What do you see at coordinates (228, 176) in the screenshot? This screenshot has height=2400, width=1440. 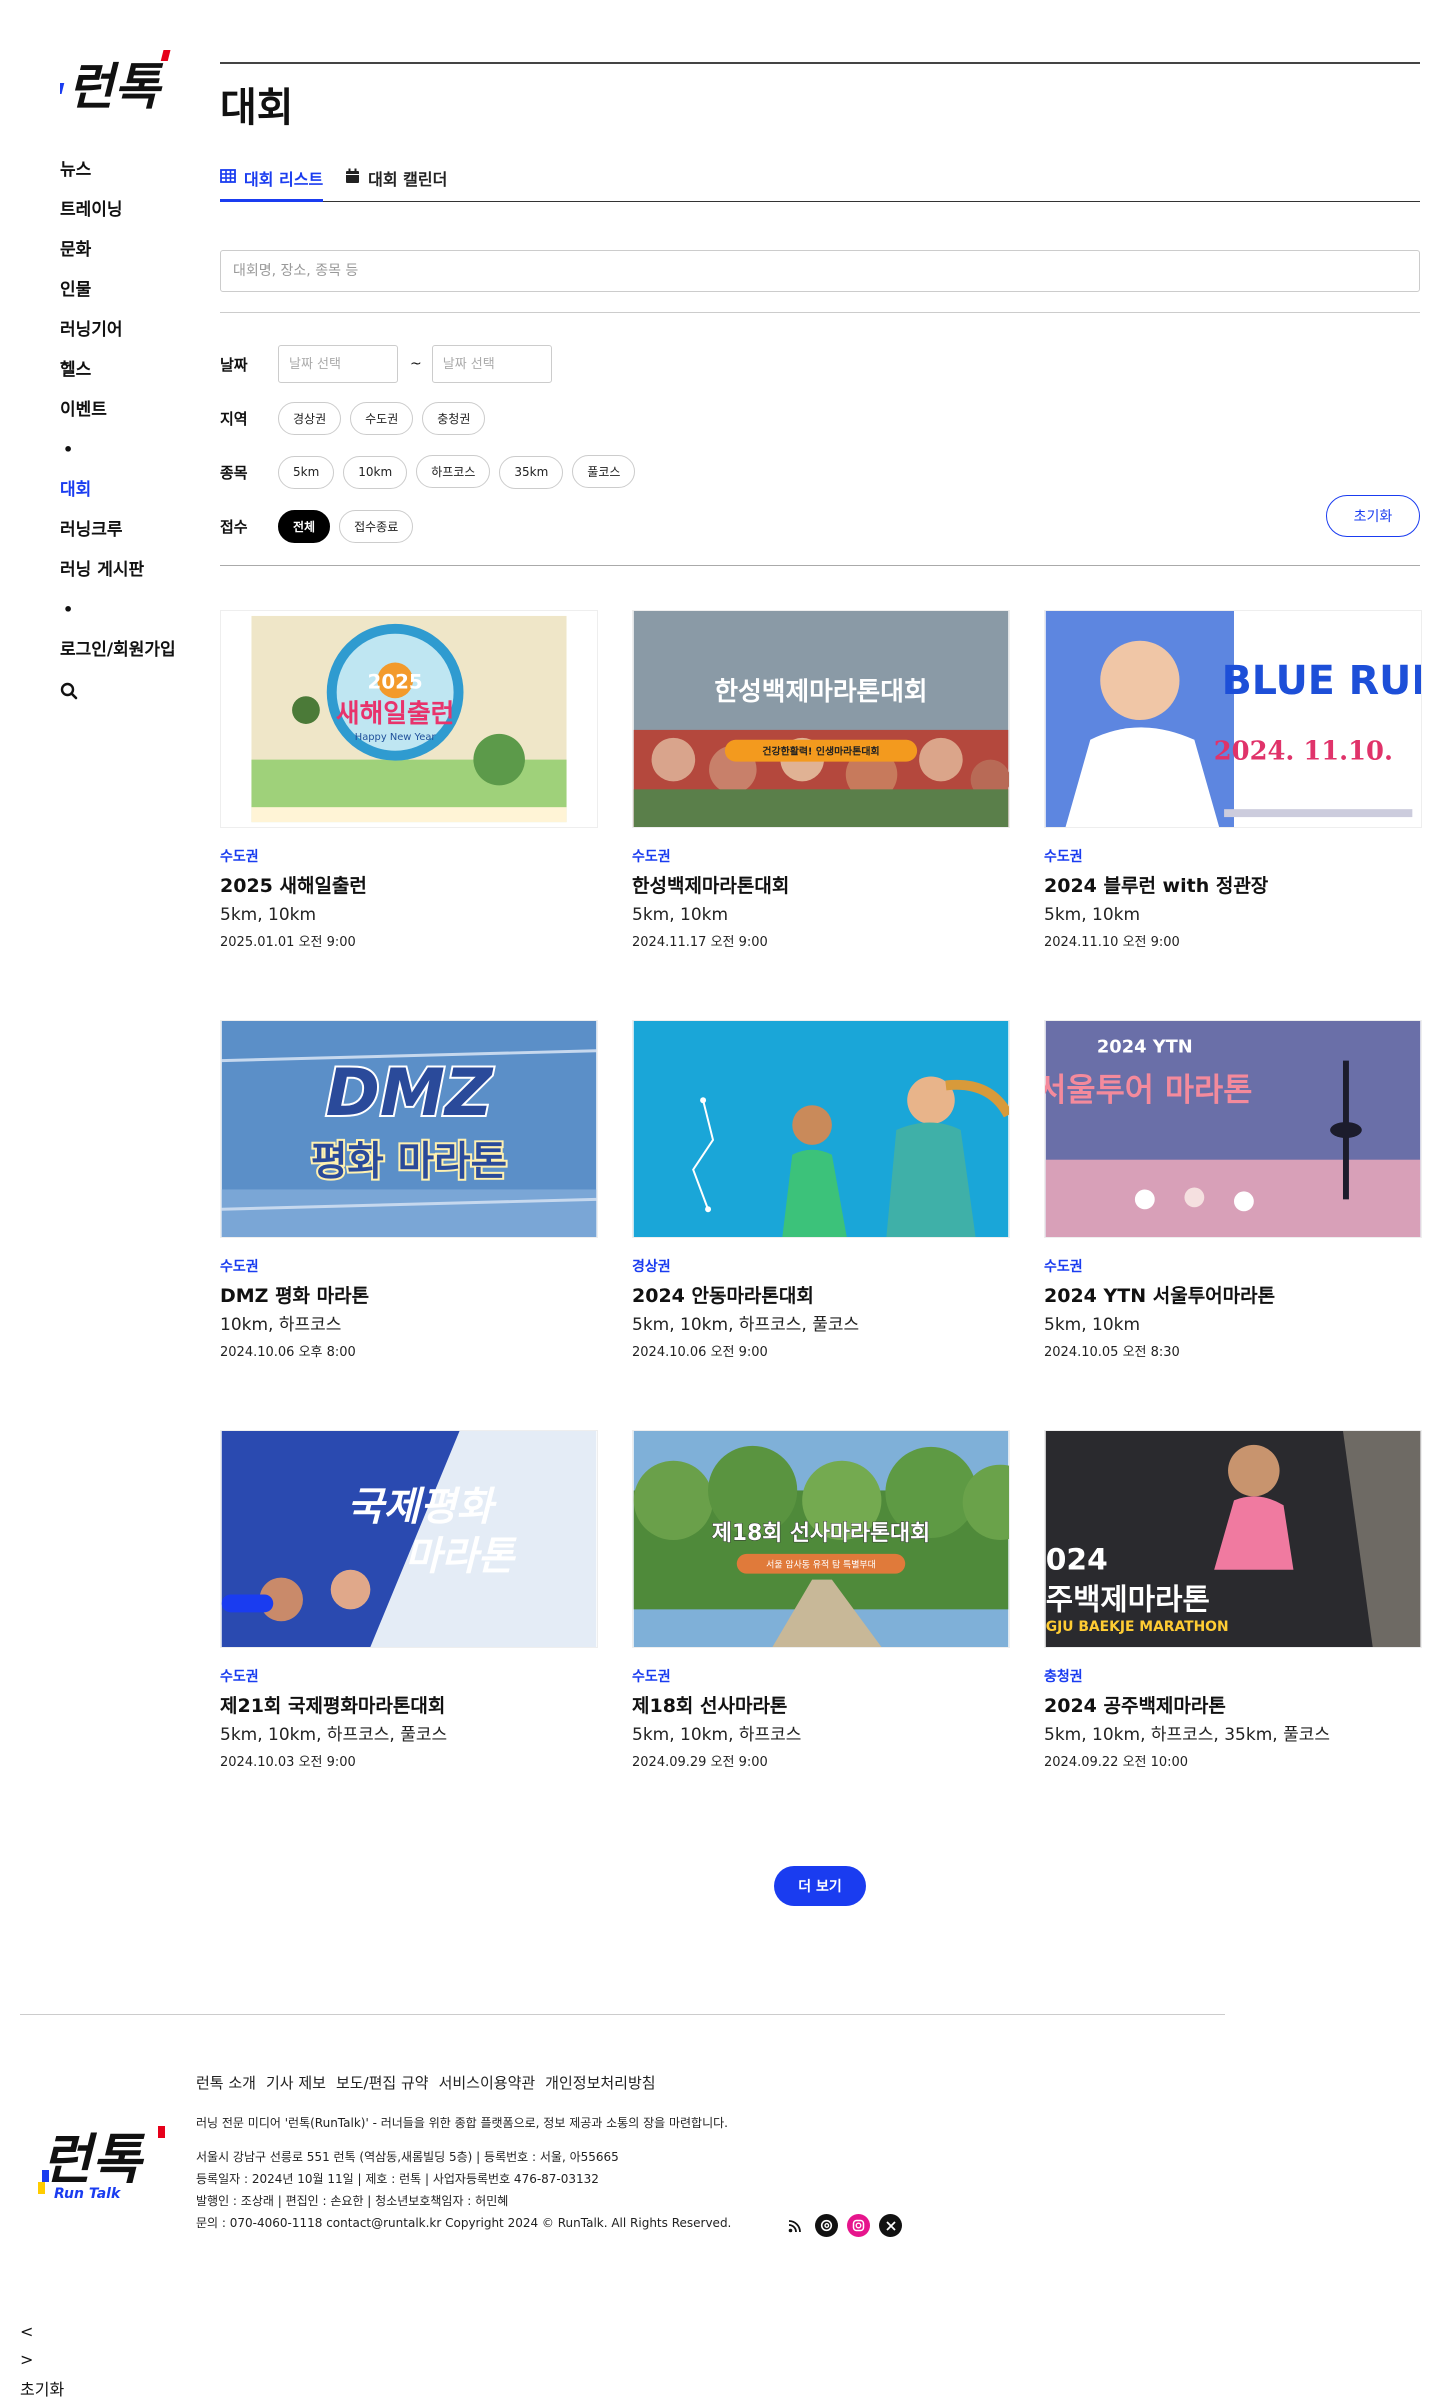 I see `table-icon` at bounding box center [228, 176].